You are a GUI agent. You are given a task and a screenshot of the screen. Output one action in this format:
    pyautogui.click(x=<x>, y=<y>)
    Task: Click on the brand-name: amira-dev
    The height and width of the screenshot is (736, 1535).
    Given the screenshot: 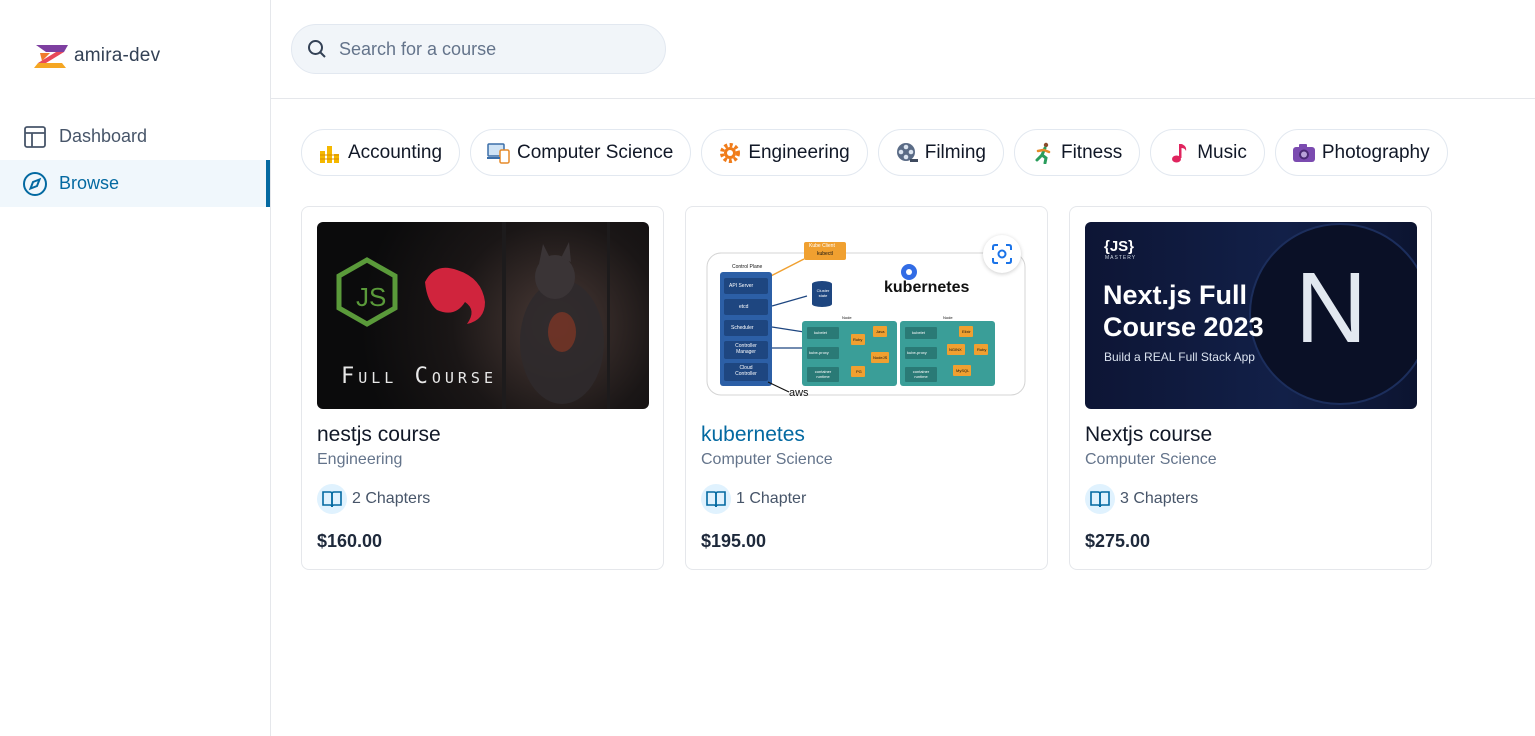 What is the action you would take?
    pyautogui.click(x=117, y=55)
    